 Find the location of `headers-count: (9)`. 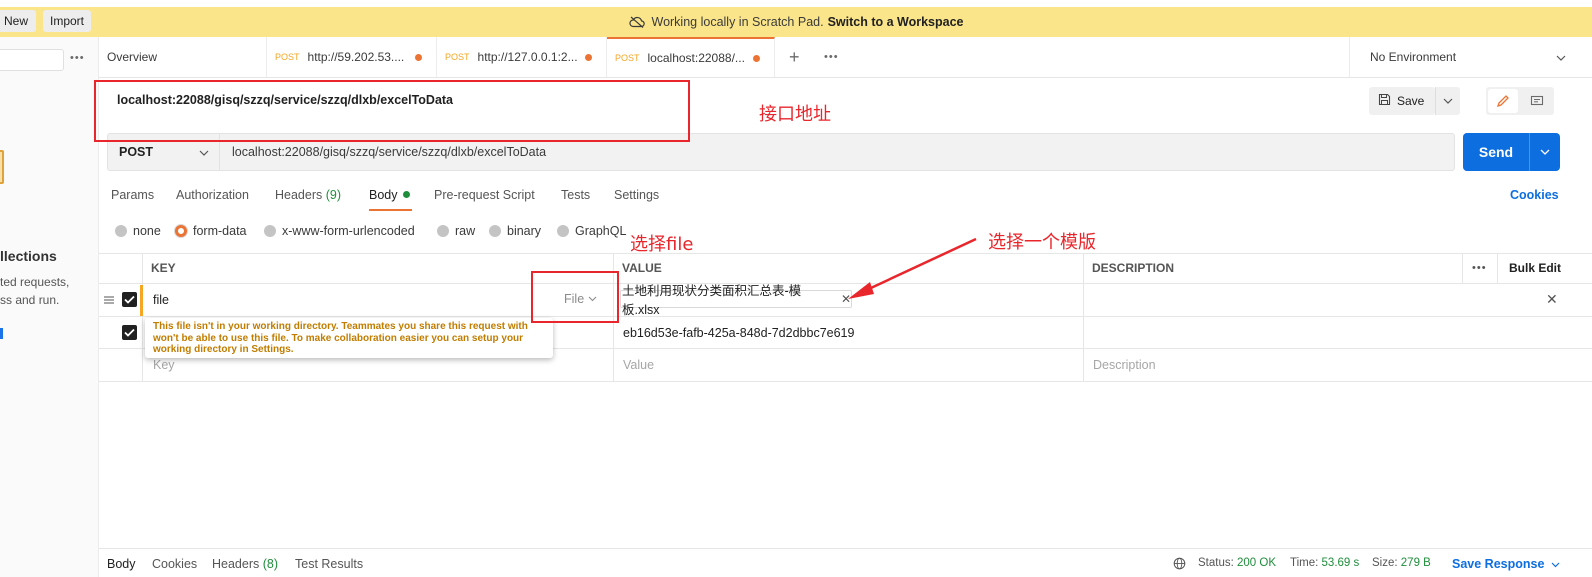

headers-count: (9) is located at coordinates (333, 195).